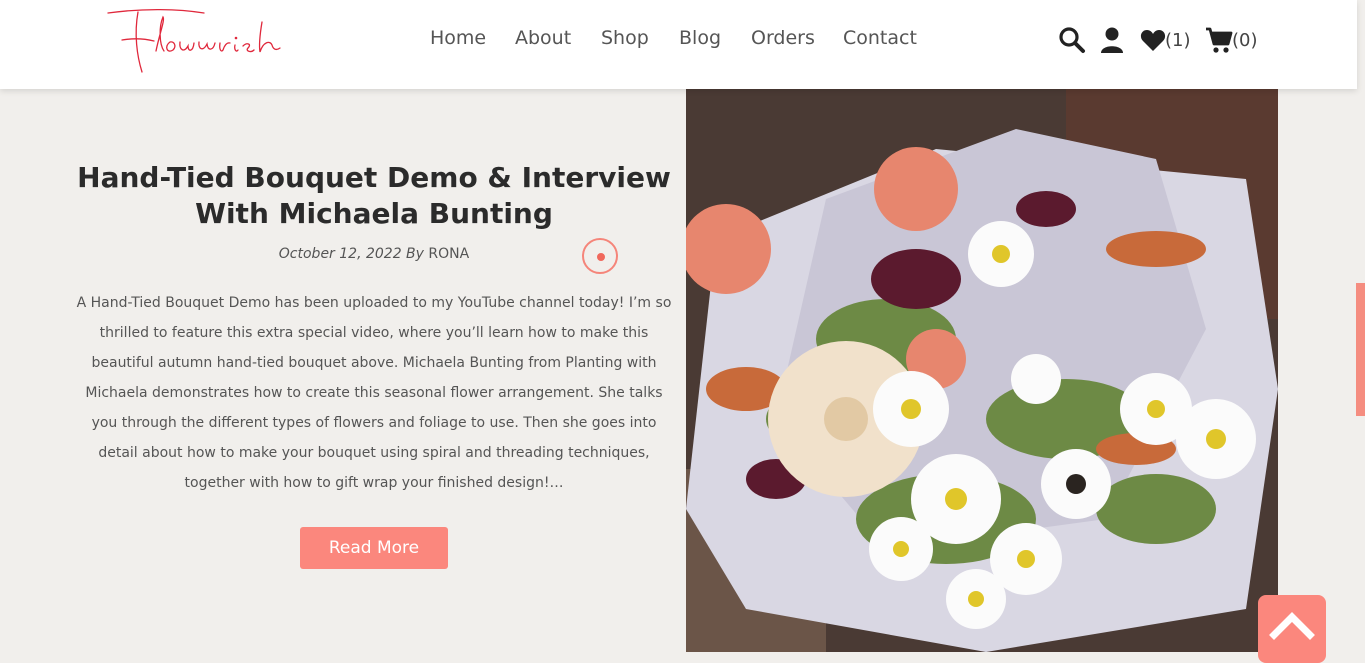  What do you see at coordinates (625, 38) in the screenshot?
I see `nav-shop: Shop` at bounding box center [625, 38].